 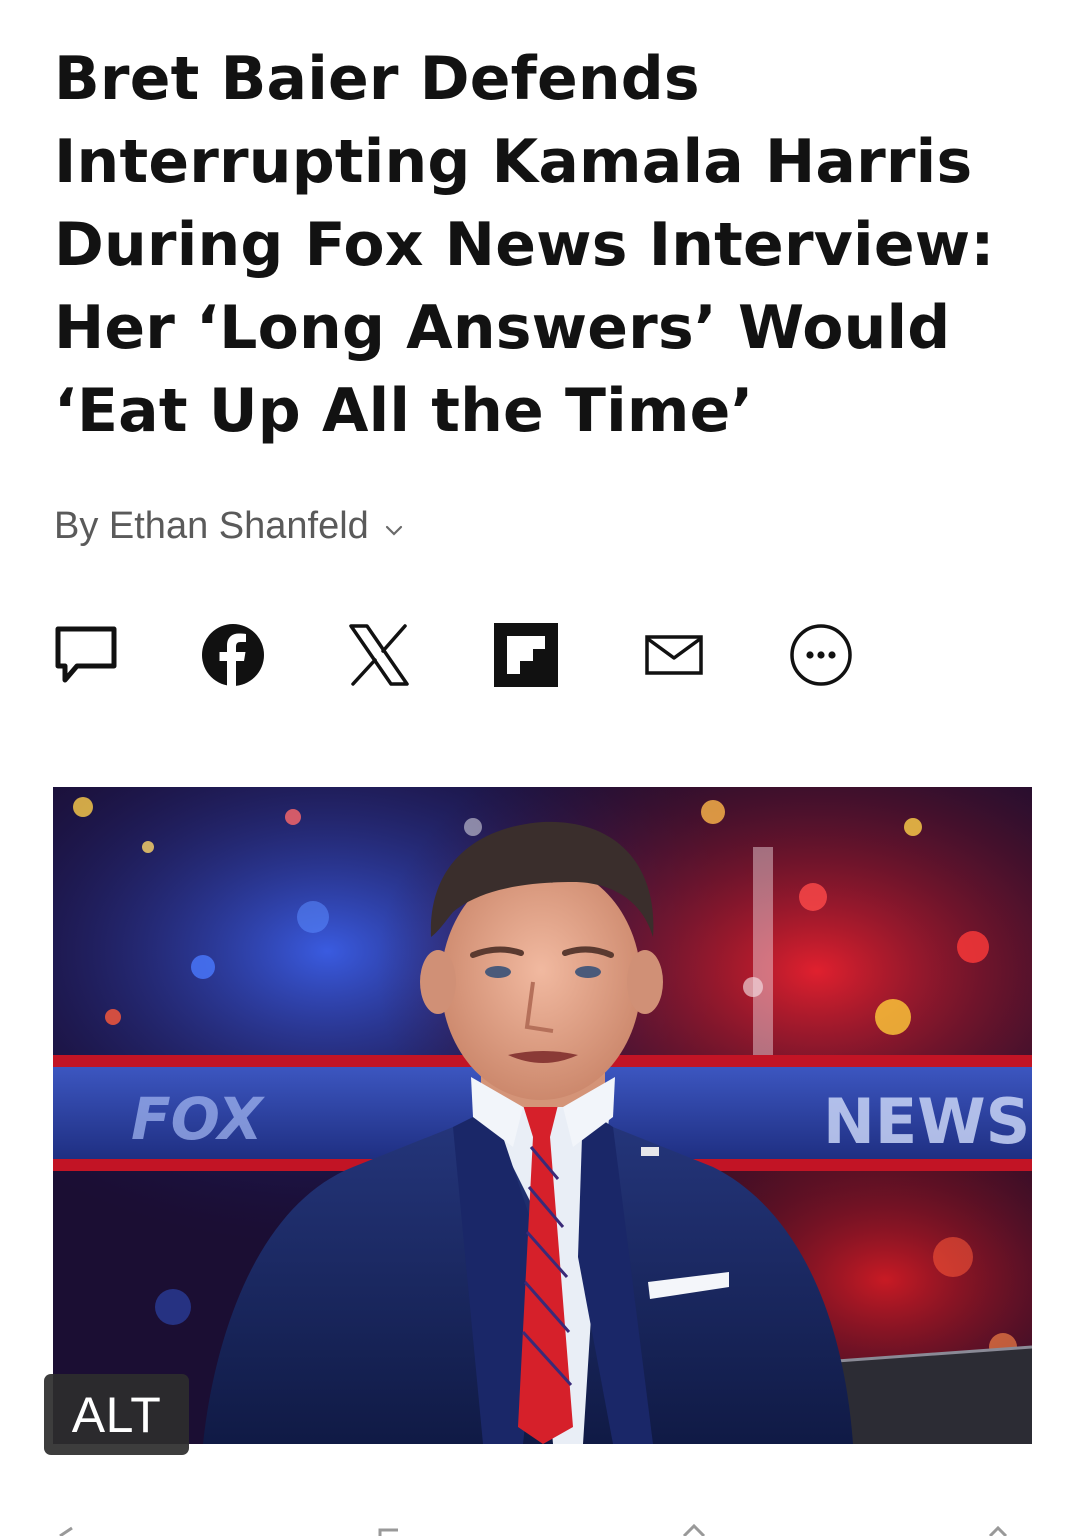 What do you see at coordinates (393, 530) in the screenshot?
I see `chevron-down-icon` at bounding box center [393, 530].